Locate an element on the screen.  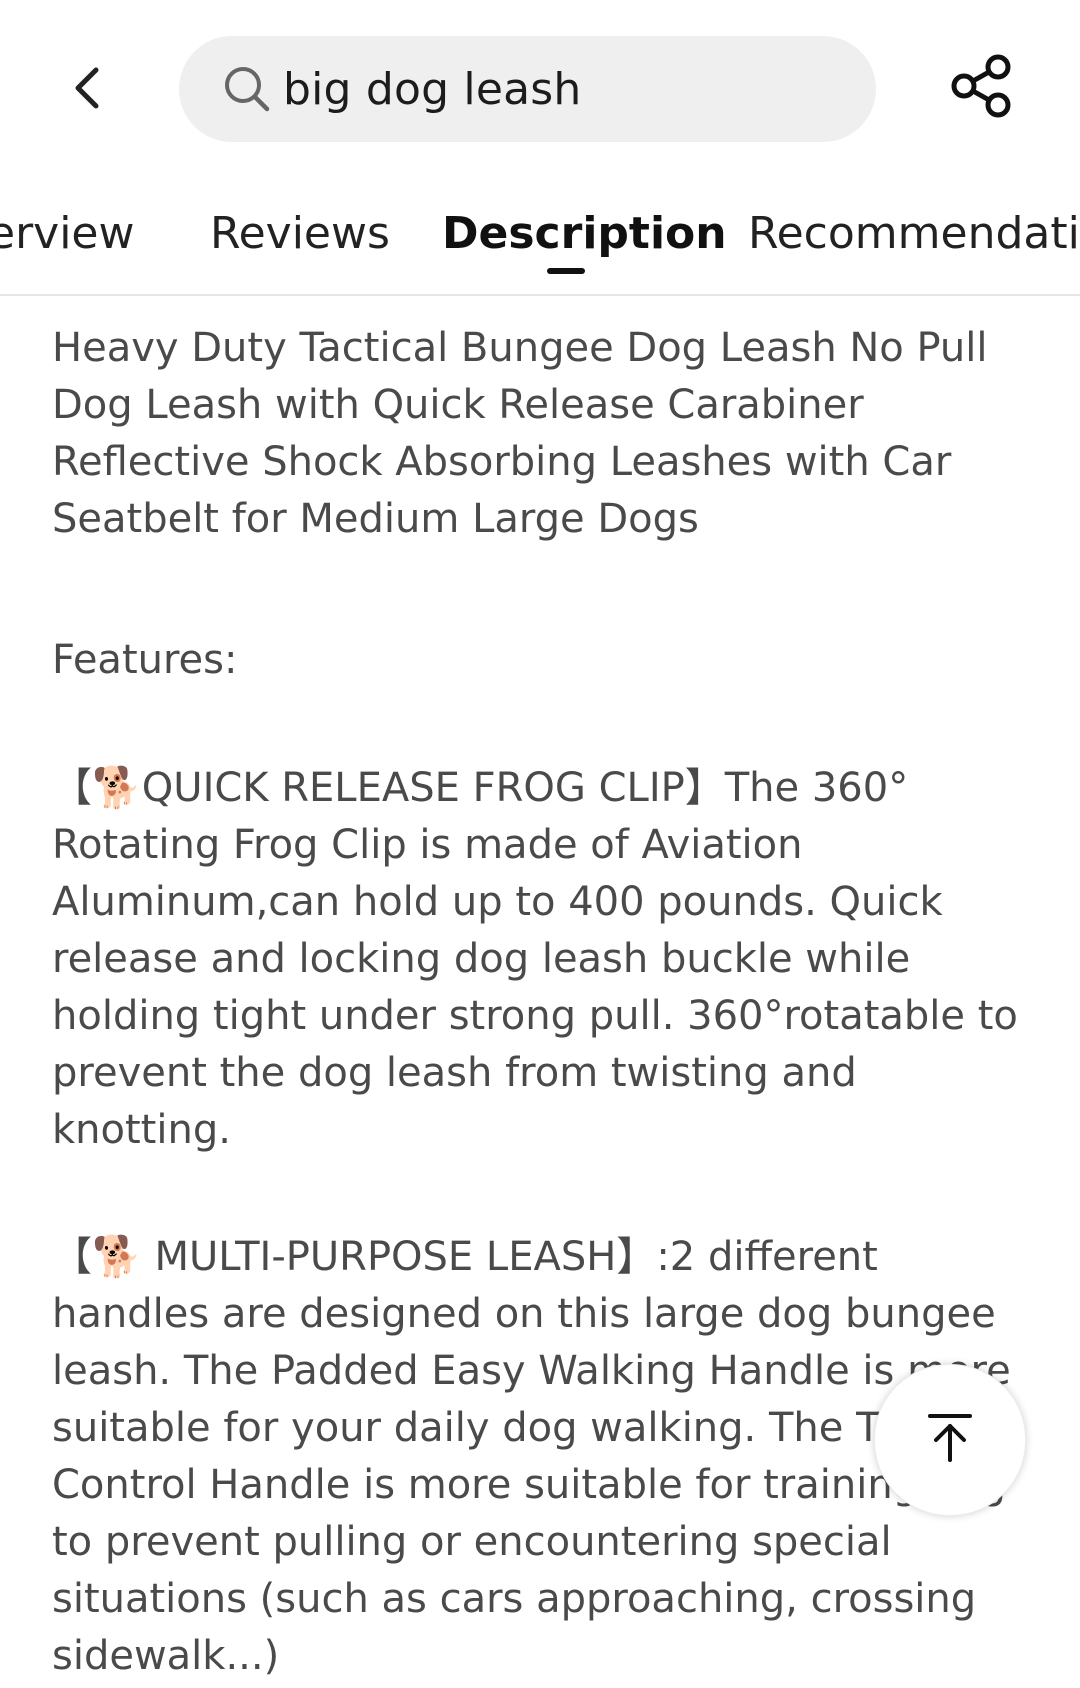
search-icon is located at coordinates (247, 89).